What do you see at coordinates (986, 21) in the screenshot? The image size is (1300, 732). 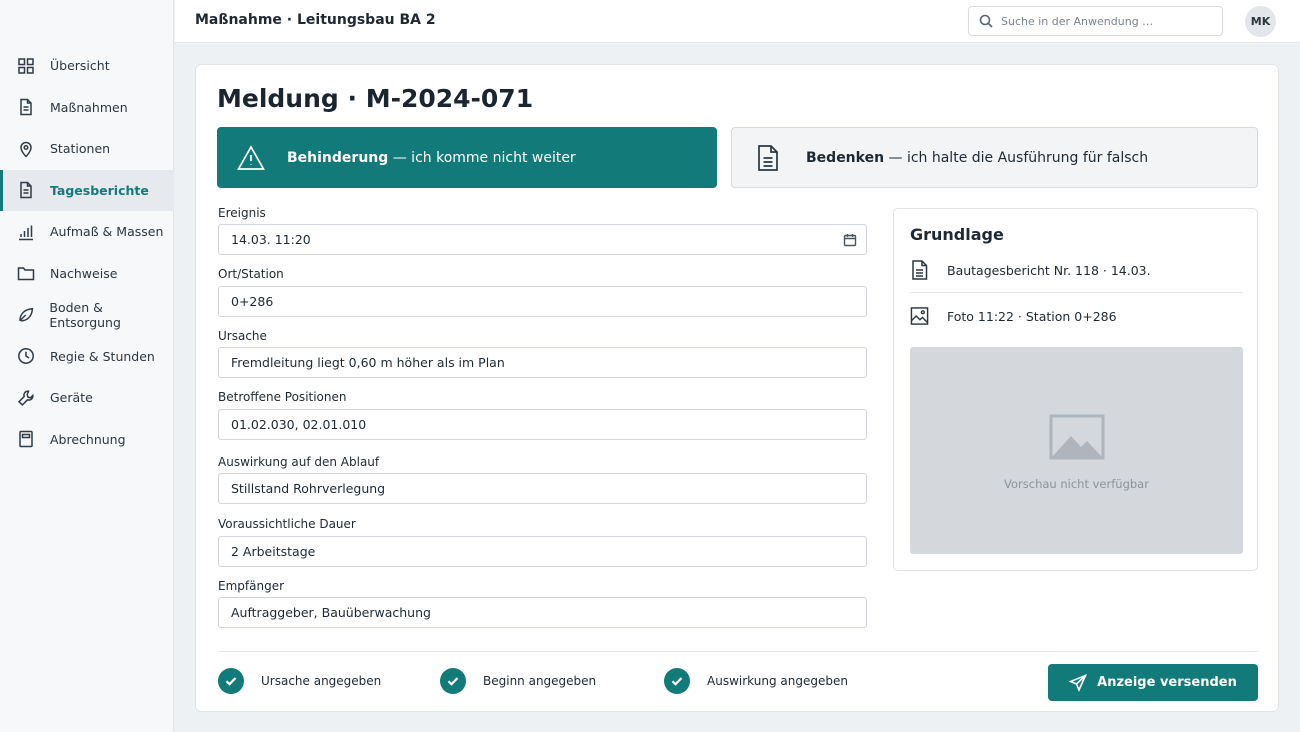 I see `search-icon` at bounding box center [986, 21].